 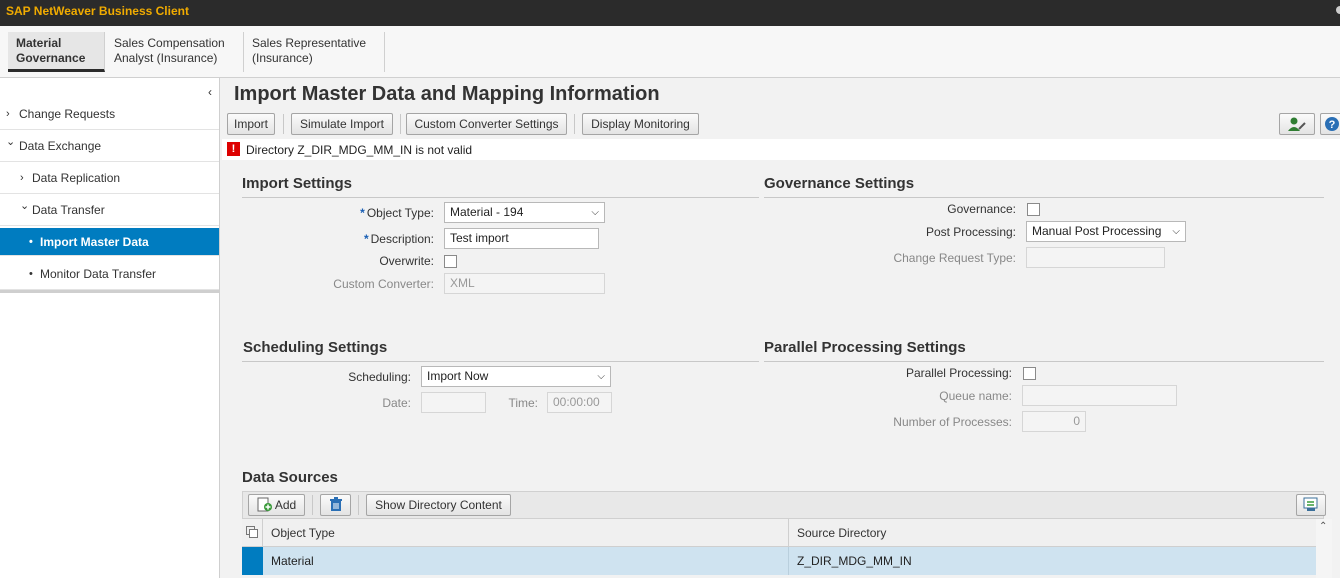 What do you see at coordinates (981, 209) in the screenshot?
I see `governance-label: Governance:` at bounding box center [981, 209].